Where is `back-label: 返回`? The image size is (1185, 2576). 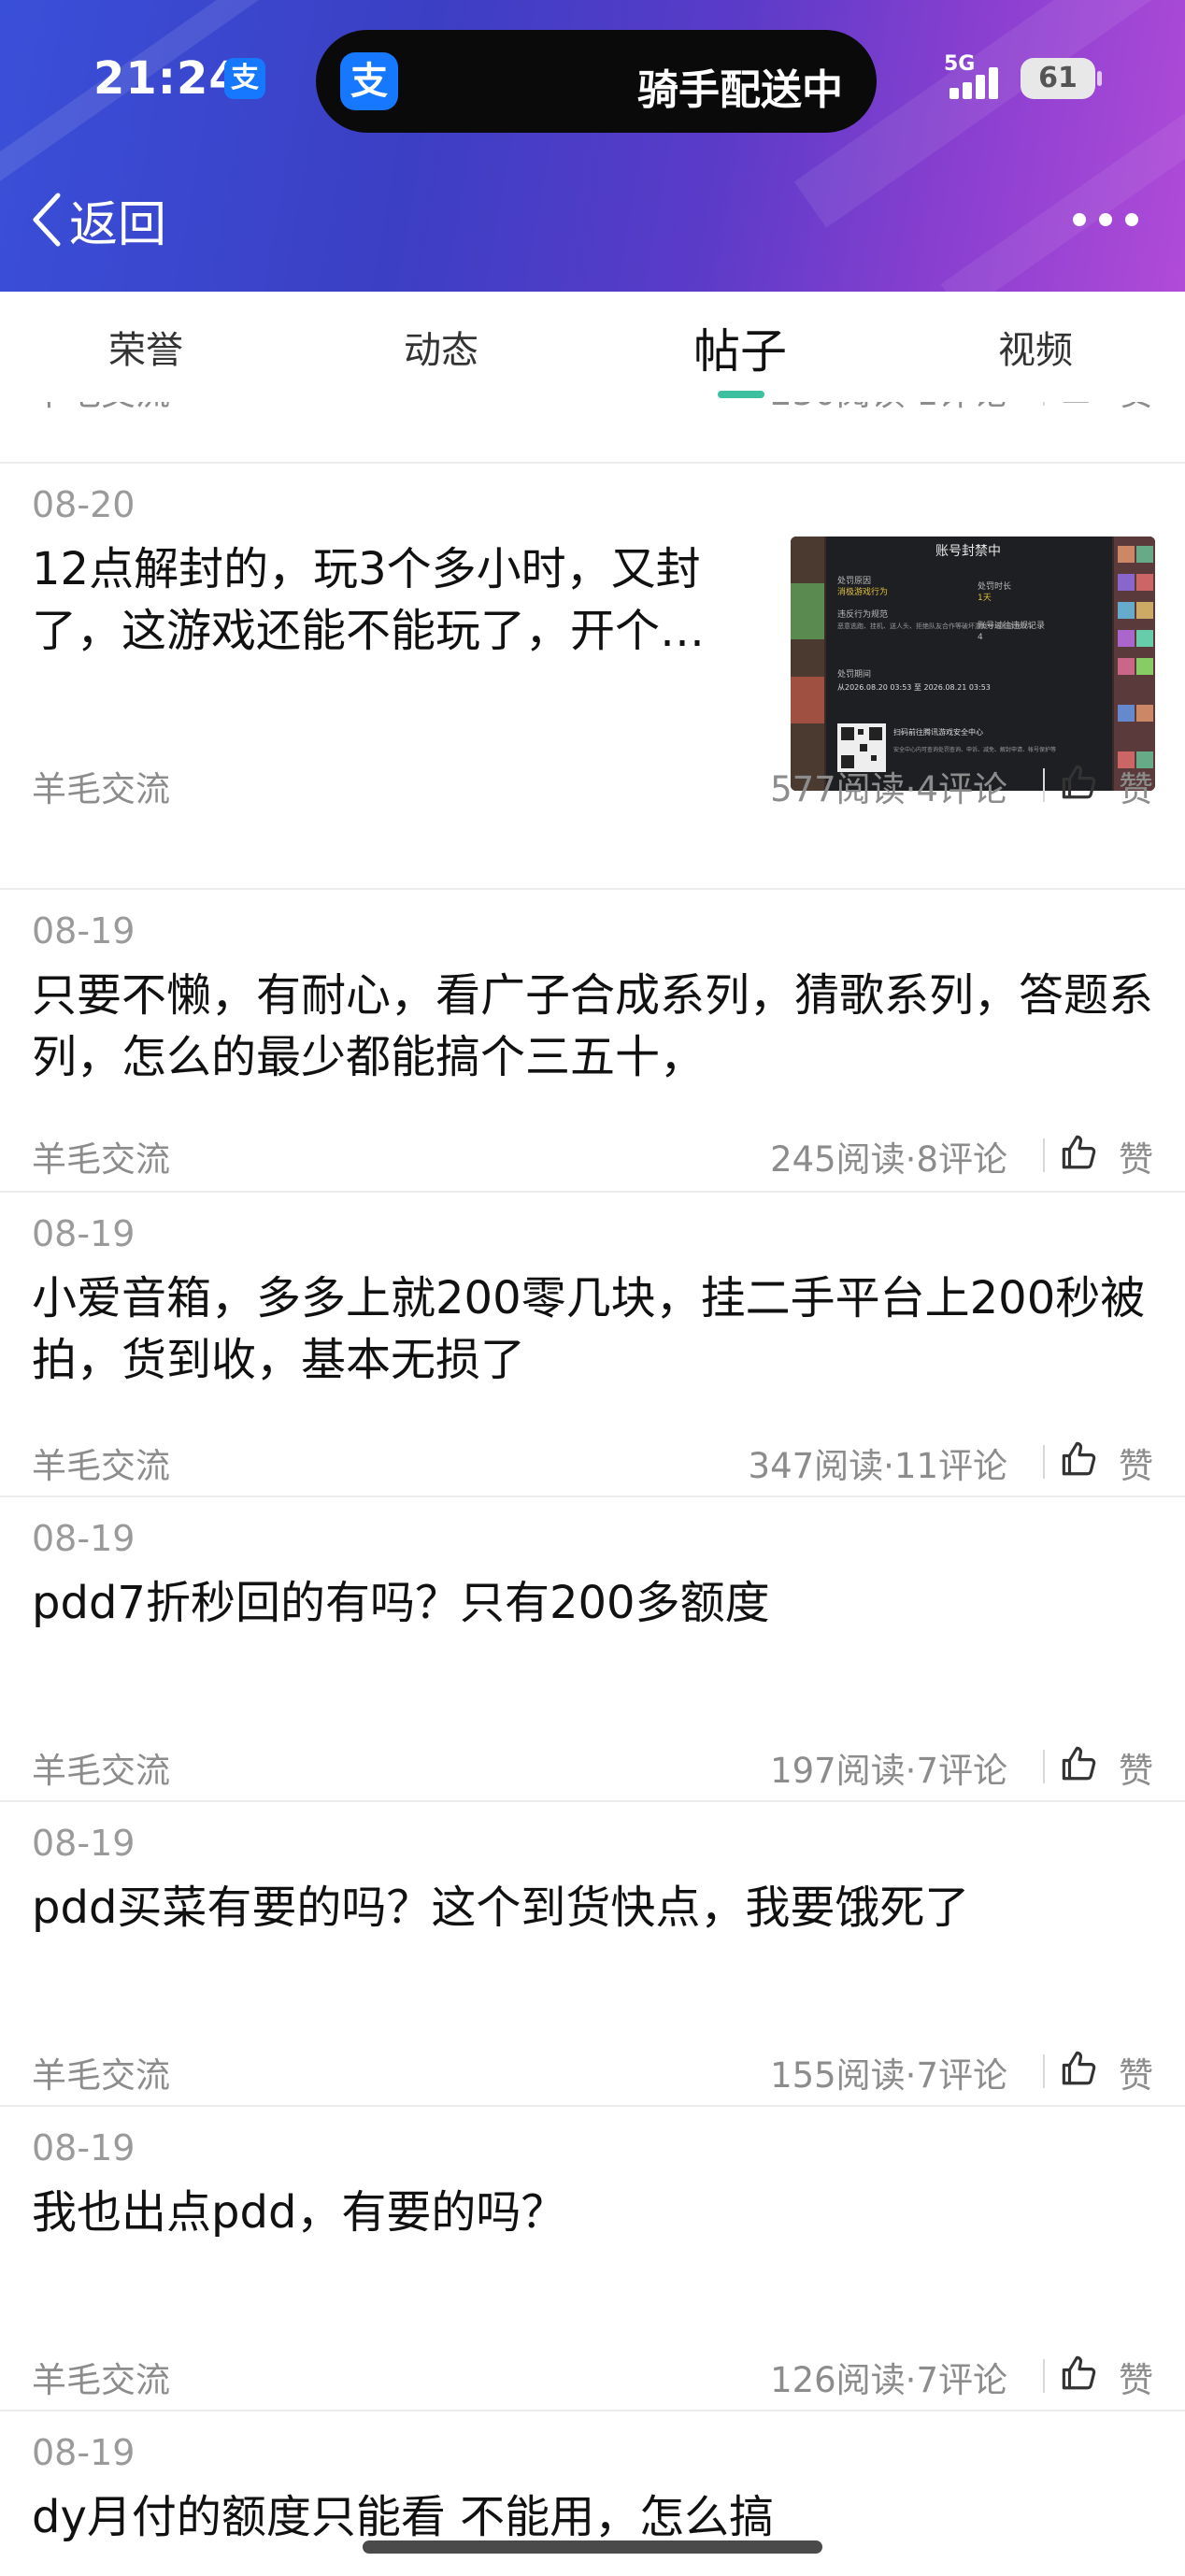 back-label: 返回 is located at coordinates (118, 224).